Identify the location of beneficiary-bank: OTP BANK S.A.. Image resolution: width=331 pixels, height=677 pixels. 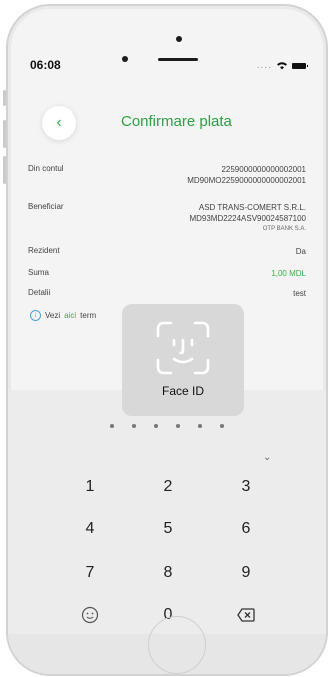
(284, 229).